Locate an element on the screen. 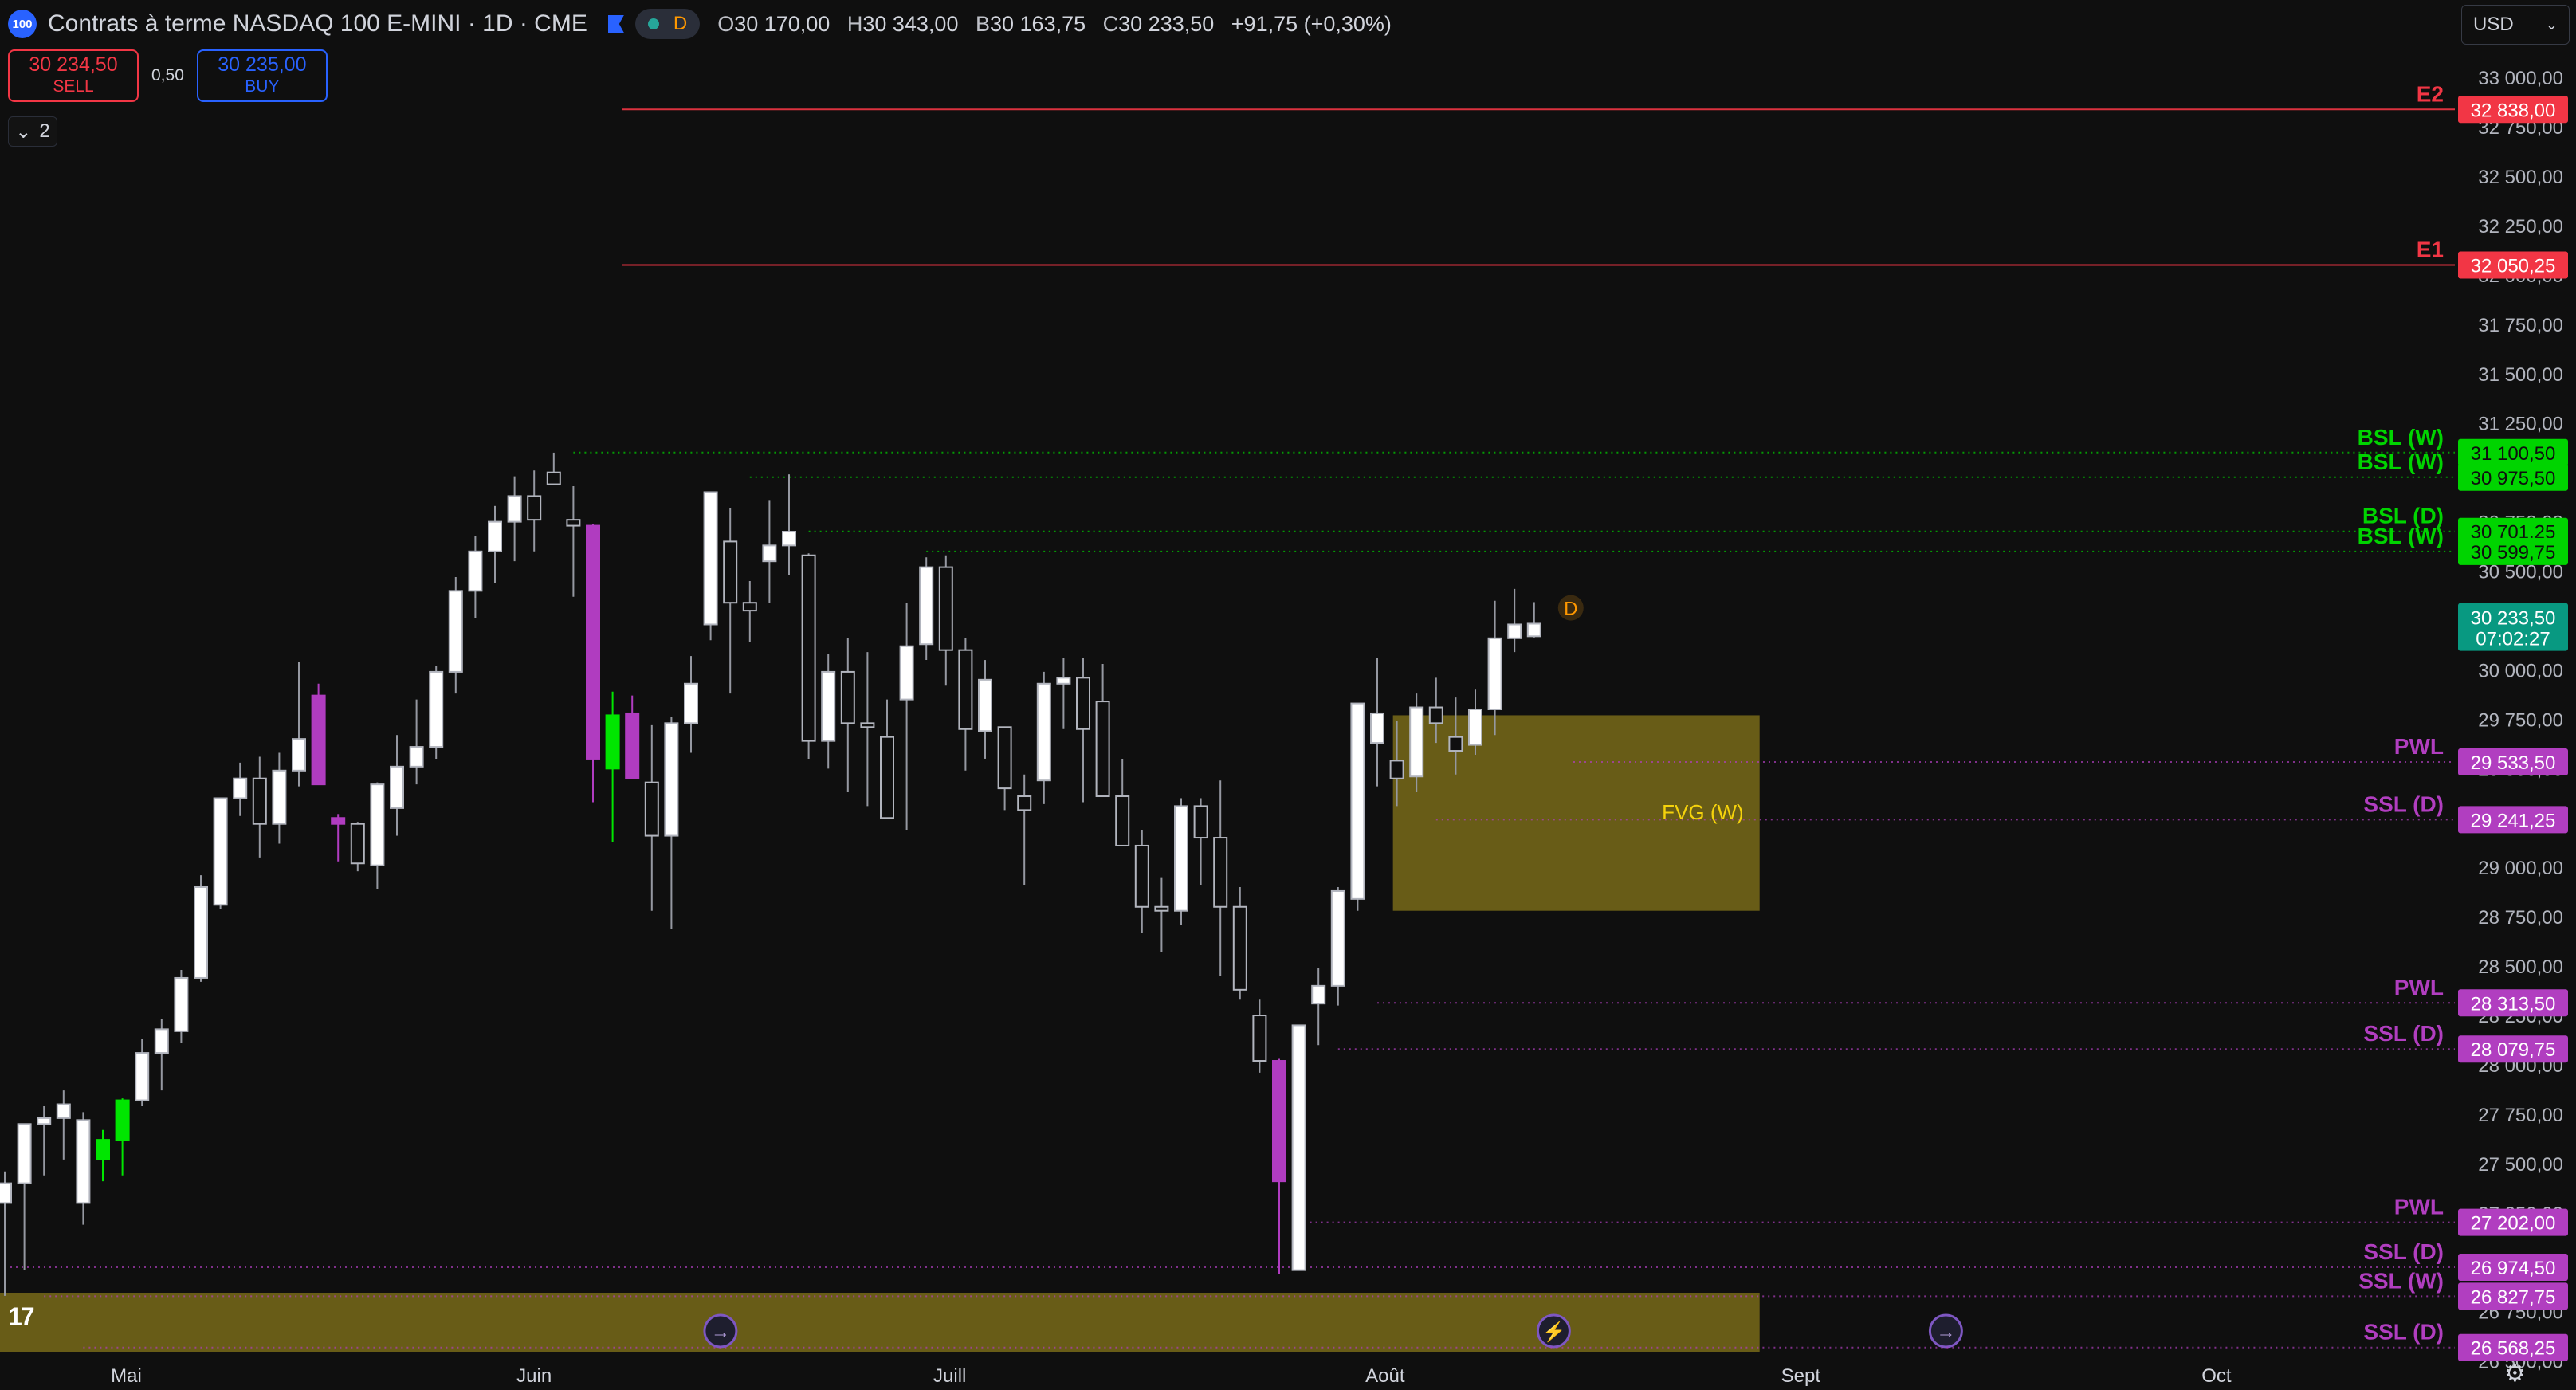  indicator-collapse-button: ⌄ 2 is located at coordinates (32, 131).